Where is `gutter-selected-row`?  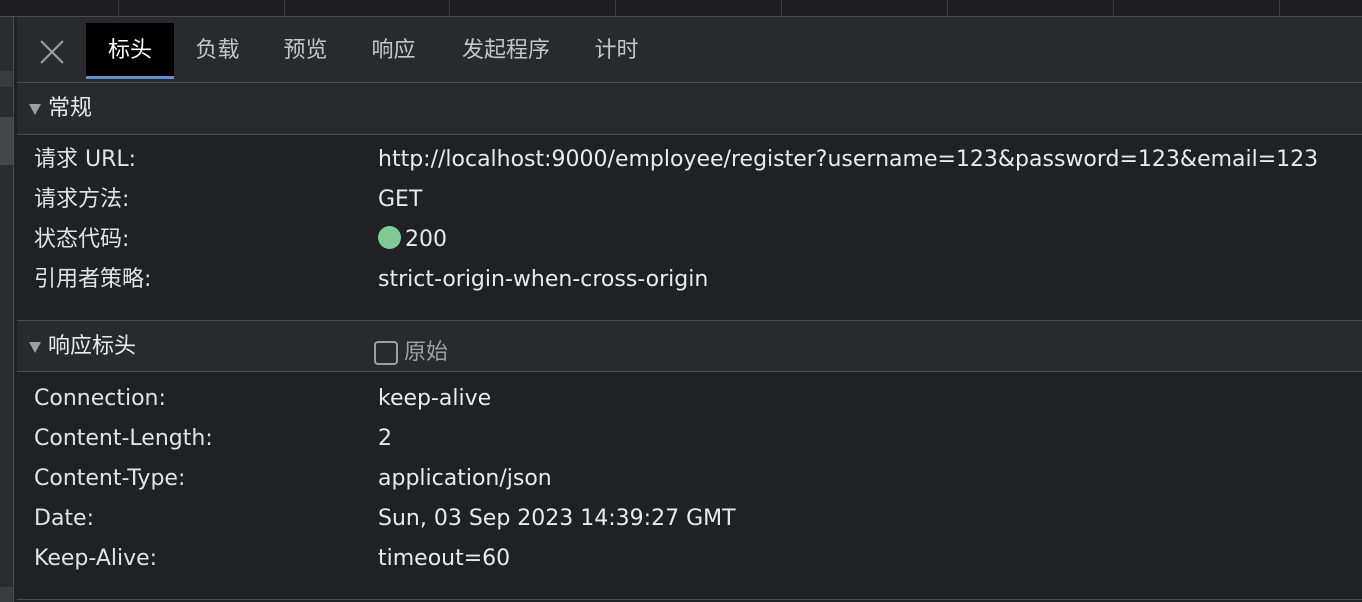
gutter-selected-row is located at coordinates (6, 141).